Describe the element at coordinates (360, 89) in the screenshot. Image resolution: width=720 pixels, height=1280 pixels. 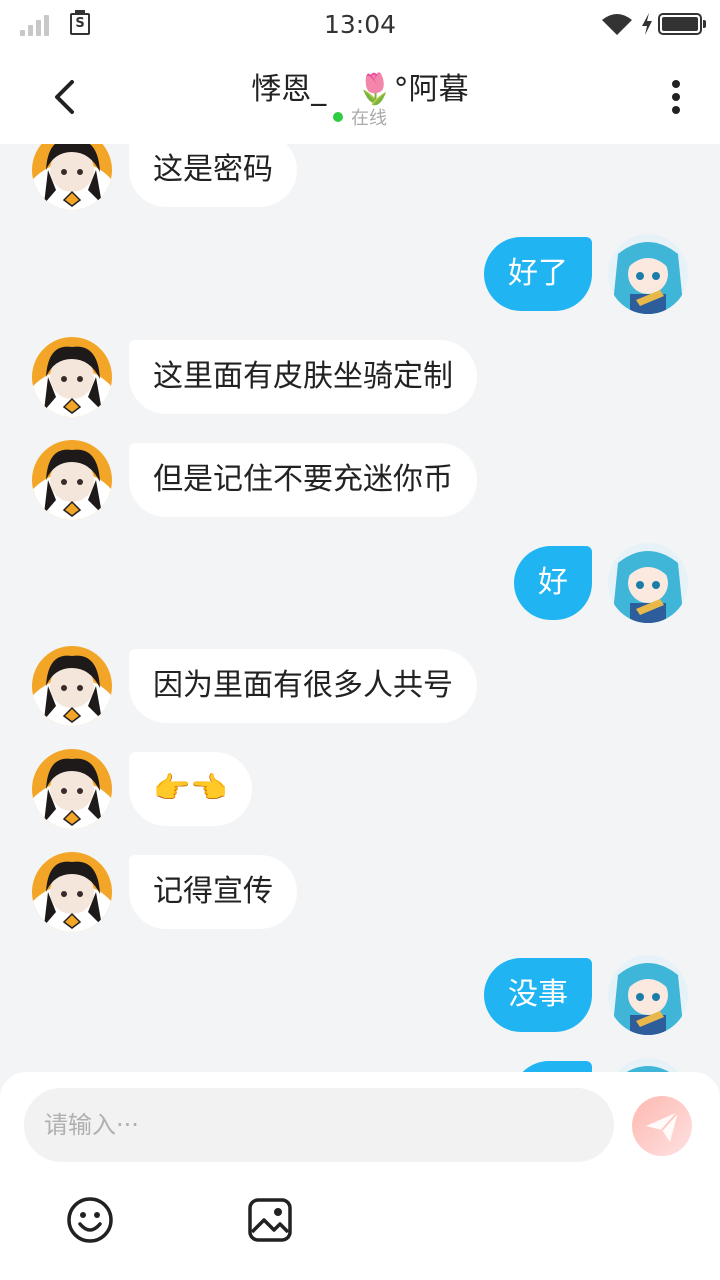
I see `contact-name: 悸恩_ 🌷°阿暮` at that location.